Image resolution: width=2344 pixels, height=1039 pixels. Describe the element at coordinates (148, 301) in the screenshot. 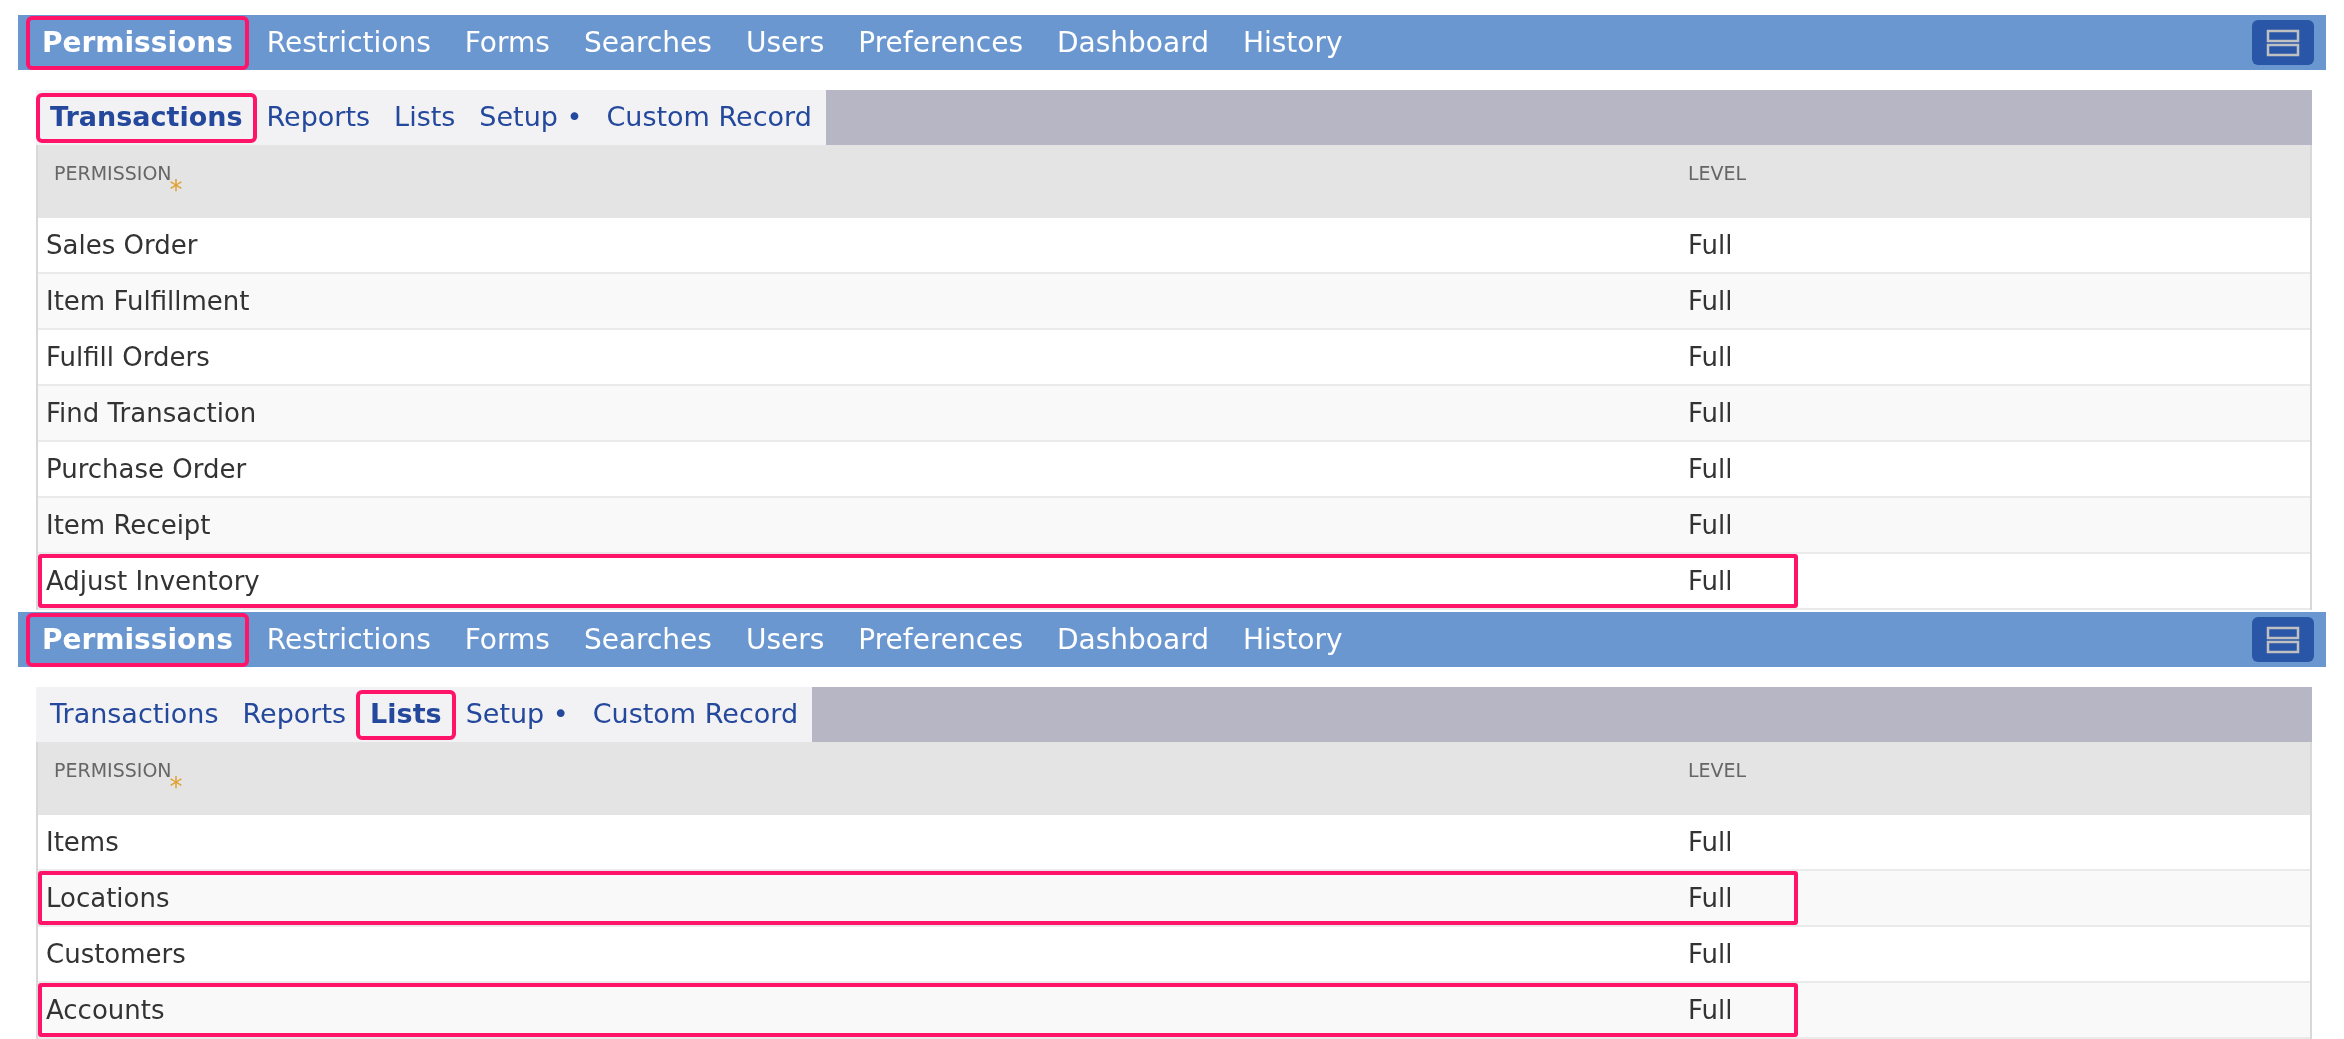

I see `table-cell-text: Item Fulfillment` at that location.